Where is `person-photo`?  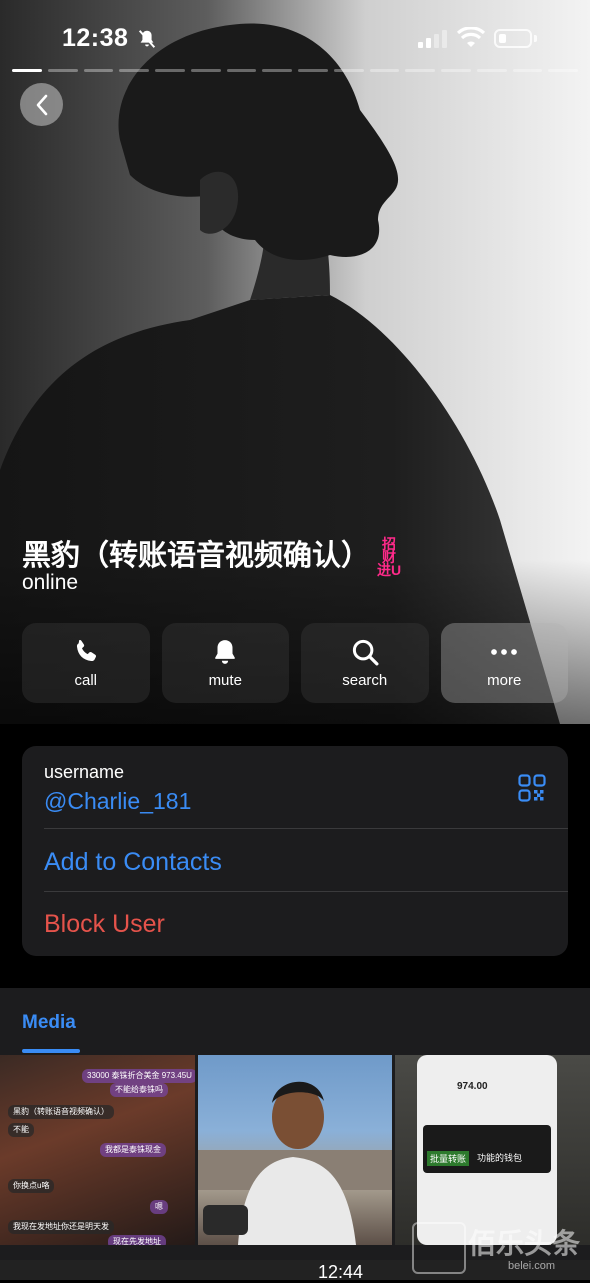
person-photo is located at coordinates (295, 1163).